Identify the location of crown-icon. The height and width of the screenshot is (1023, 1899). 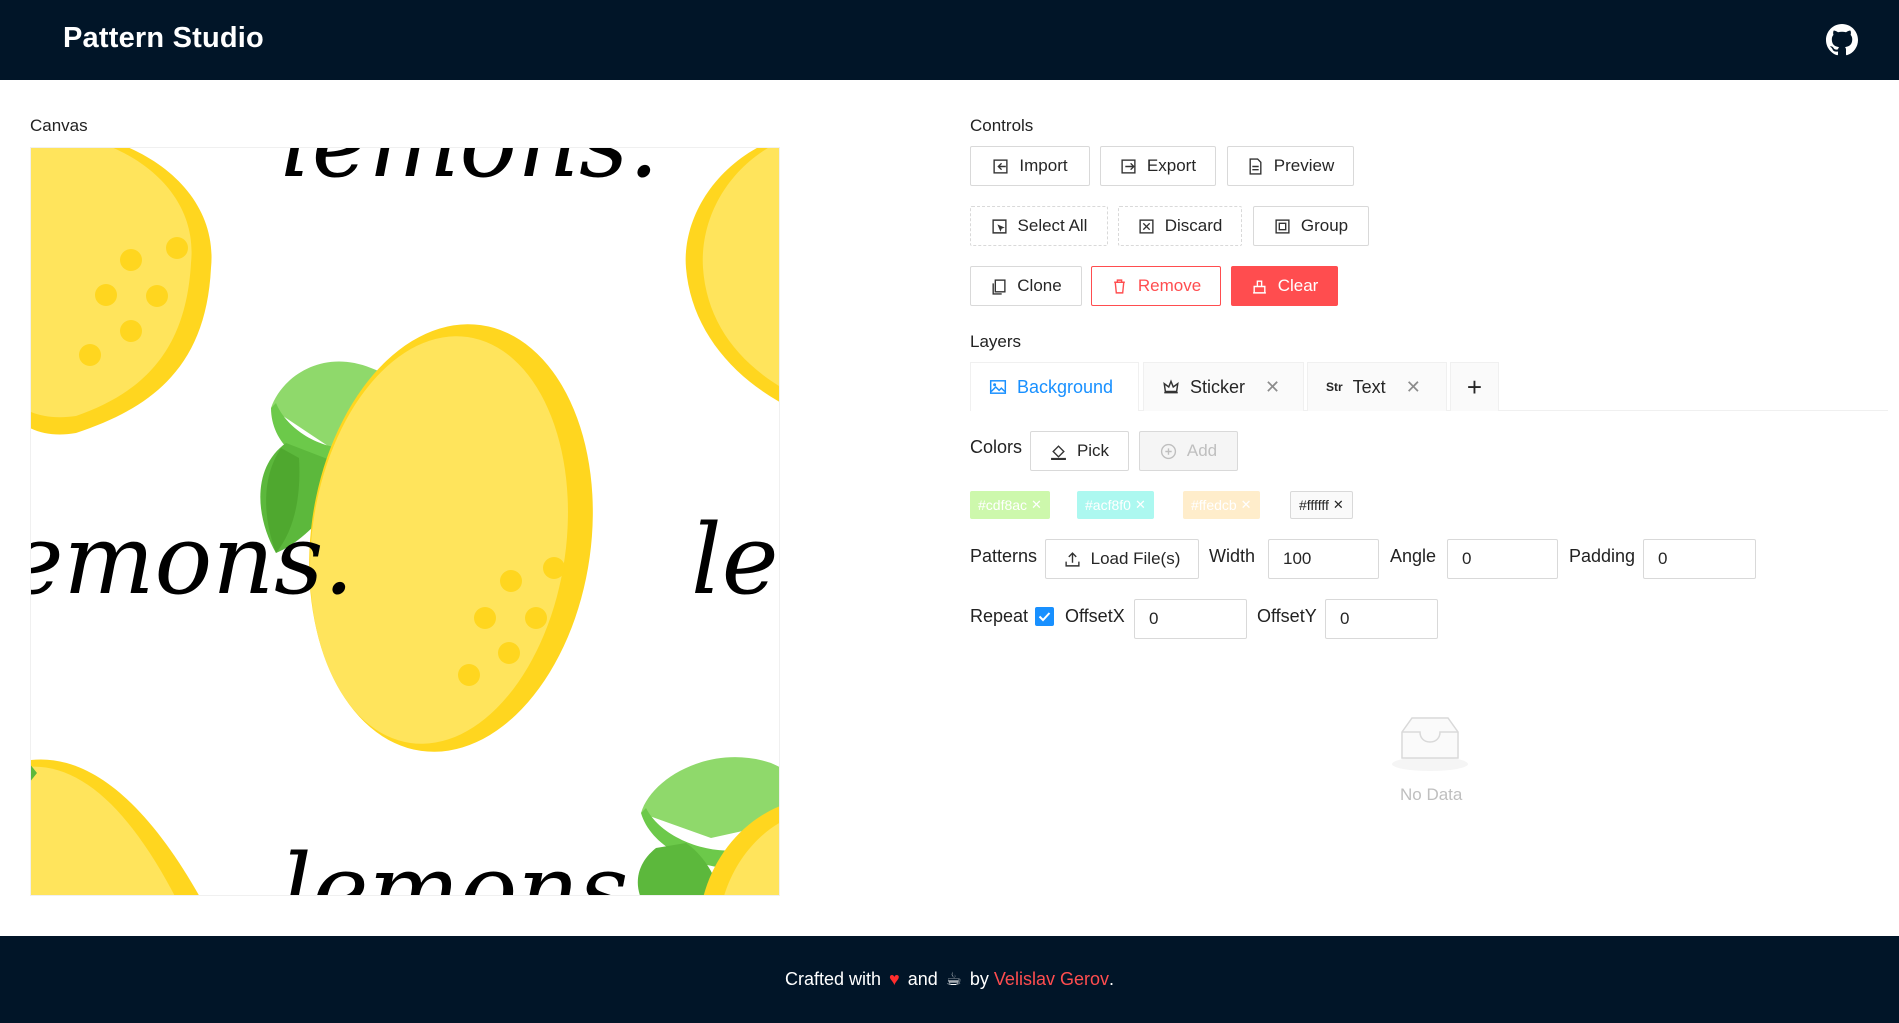
(1171, 386).